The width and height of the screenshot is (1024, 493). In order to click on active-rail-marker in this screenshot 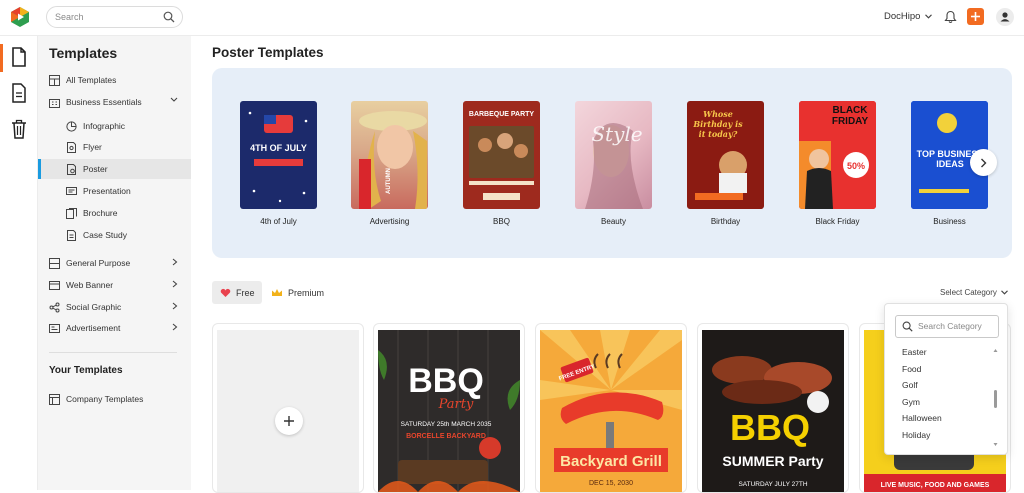, I will do `click(1, 58)`.